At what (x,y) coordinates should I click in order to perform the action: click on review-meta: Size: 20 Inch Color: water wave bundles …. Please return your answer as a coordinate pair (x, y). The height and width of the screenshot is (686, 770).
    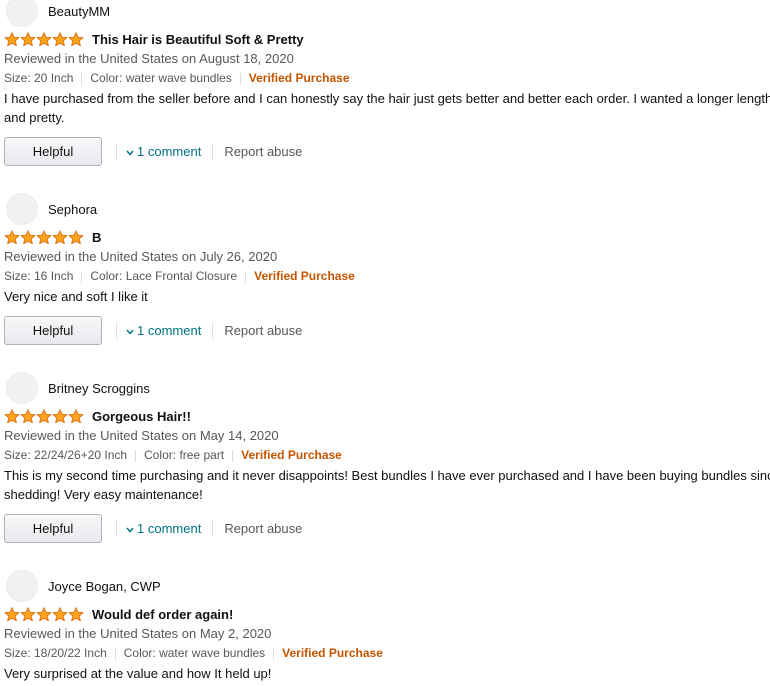
    Looking at the image, I should click on (387, 78).